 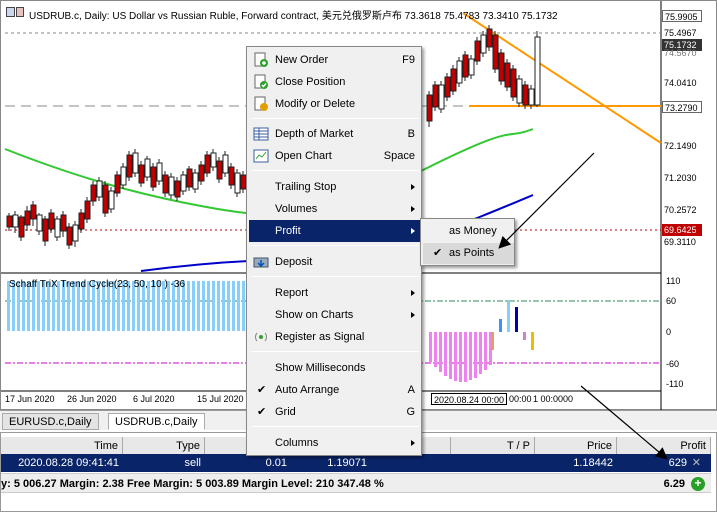 What do you see at coordinates (335, 104) in the screenshot?
I see `menu-item-modify-delete: Modify or Delete` at bounding box center [335, 104].